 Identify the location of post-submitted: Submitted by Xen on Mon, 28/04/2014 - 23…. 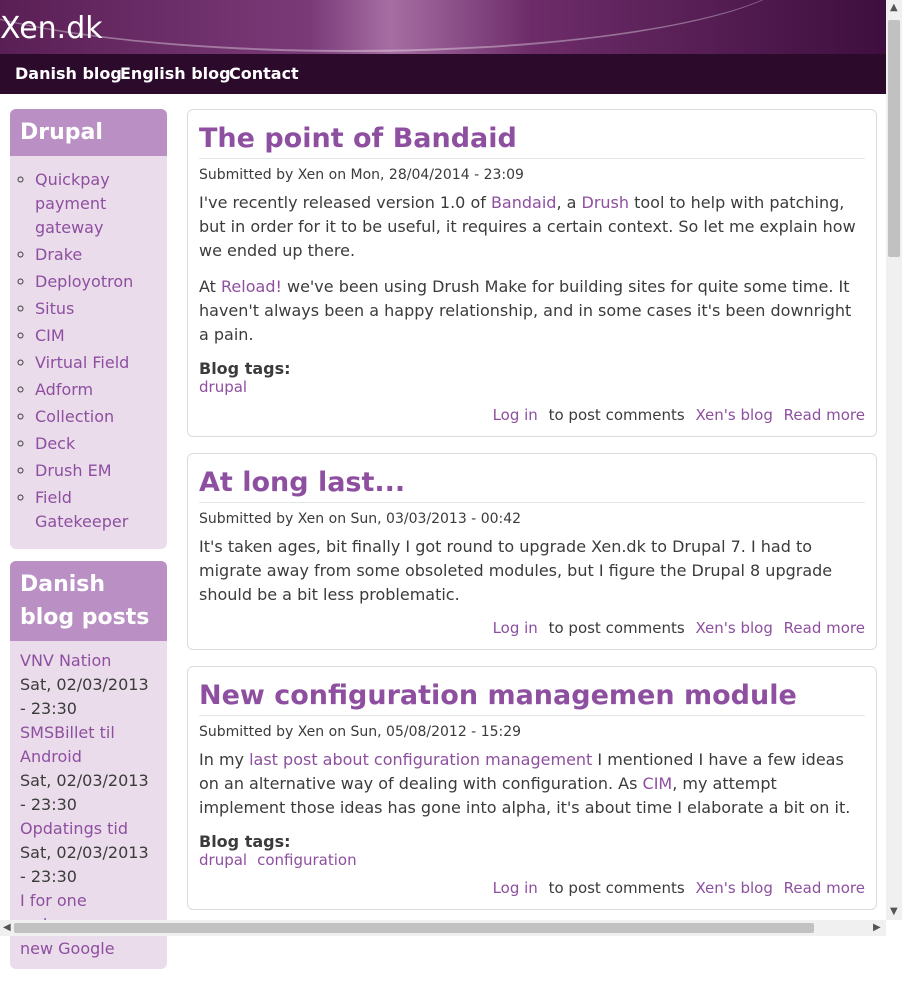
(361, 175).